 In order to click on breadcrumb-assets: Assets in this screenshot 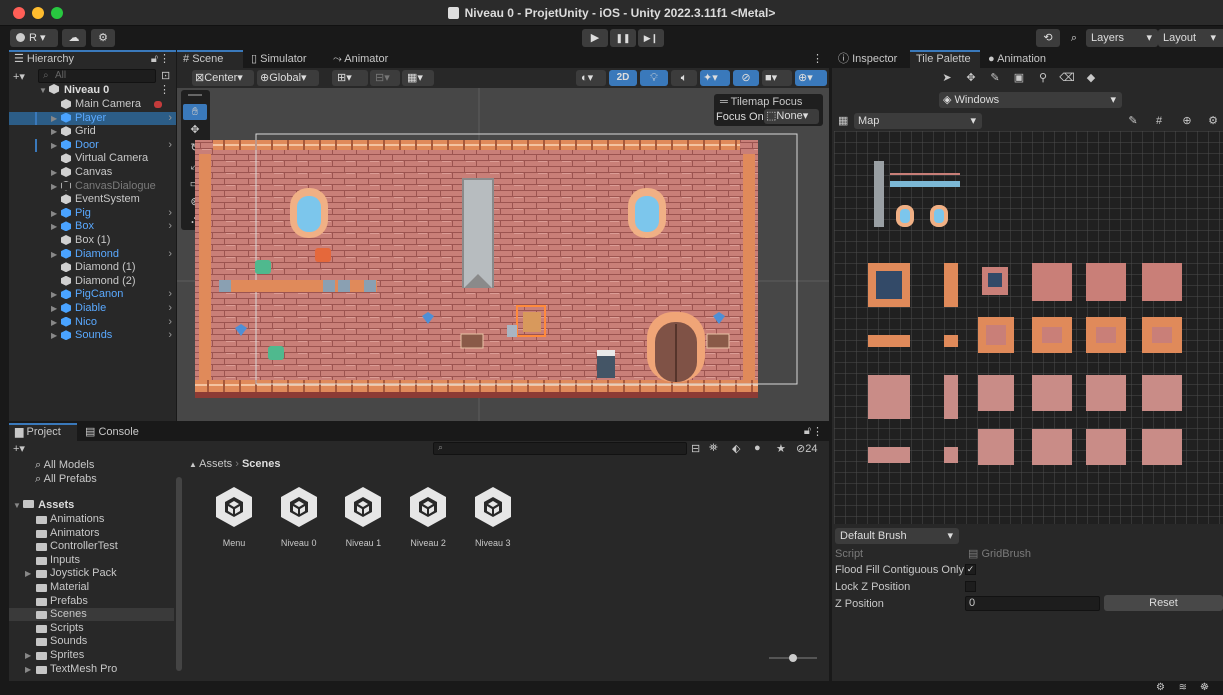, I will do `click(215, 464)`.